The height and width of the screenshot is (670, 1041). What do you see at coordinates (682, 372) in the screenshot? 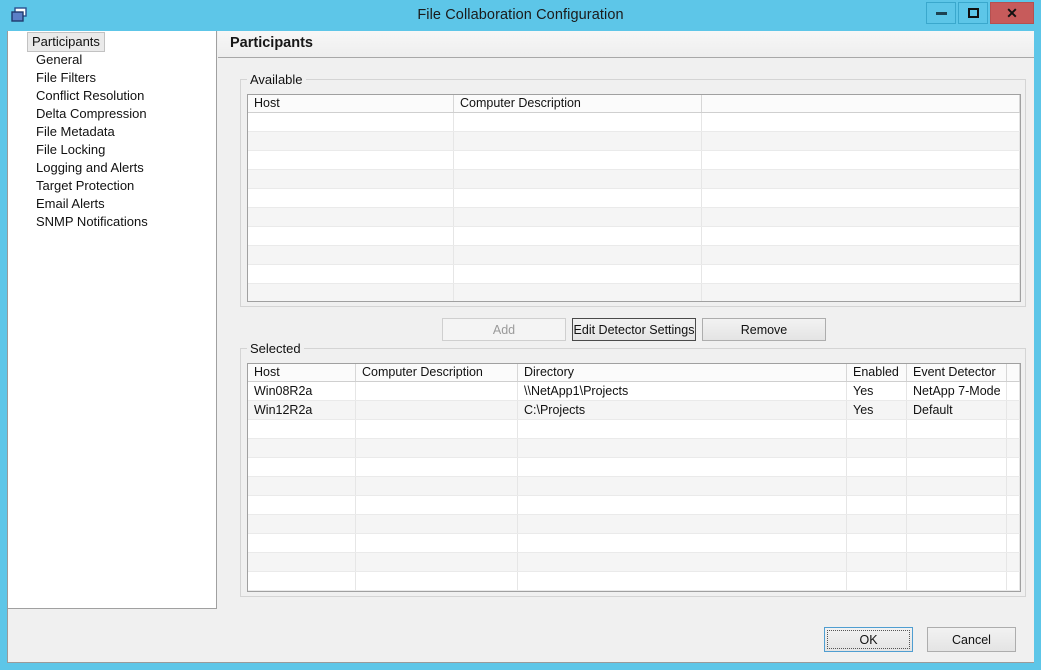
I see `column-header: Directory` at bounding box center [682, 372].